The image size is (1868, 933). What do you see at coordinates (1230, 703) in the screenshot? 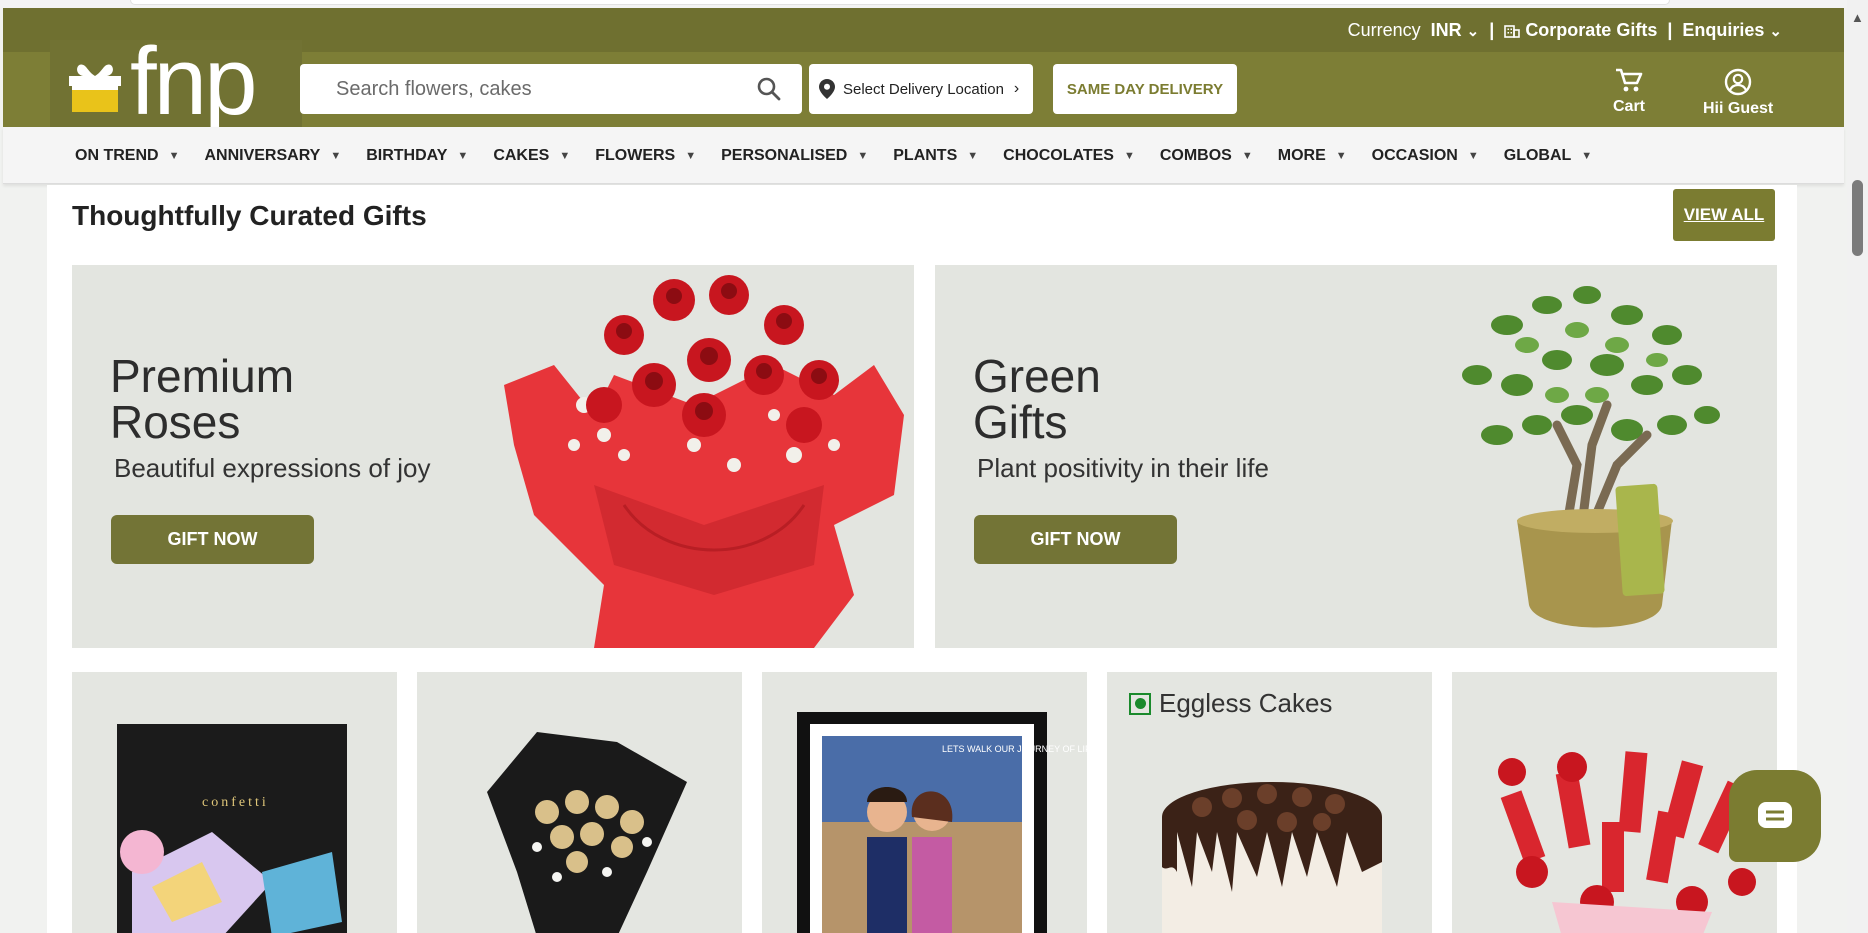
I see `eggless-label: Eggless Cakes` at bounding box center [1230, 703].